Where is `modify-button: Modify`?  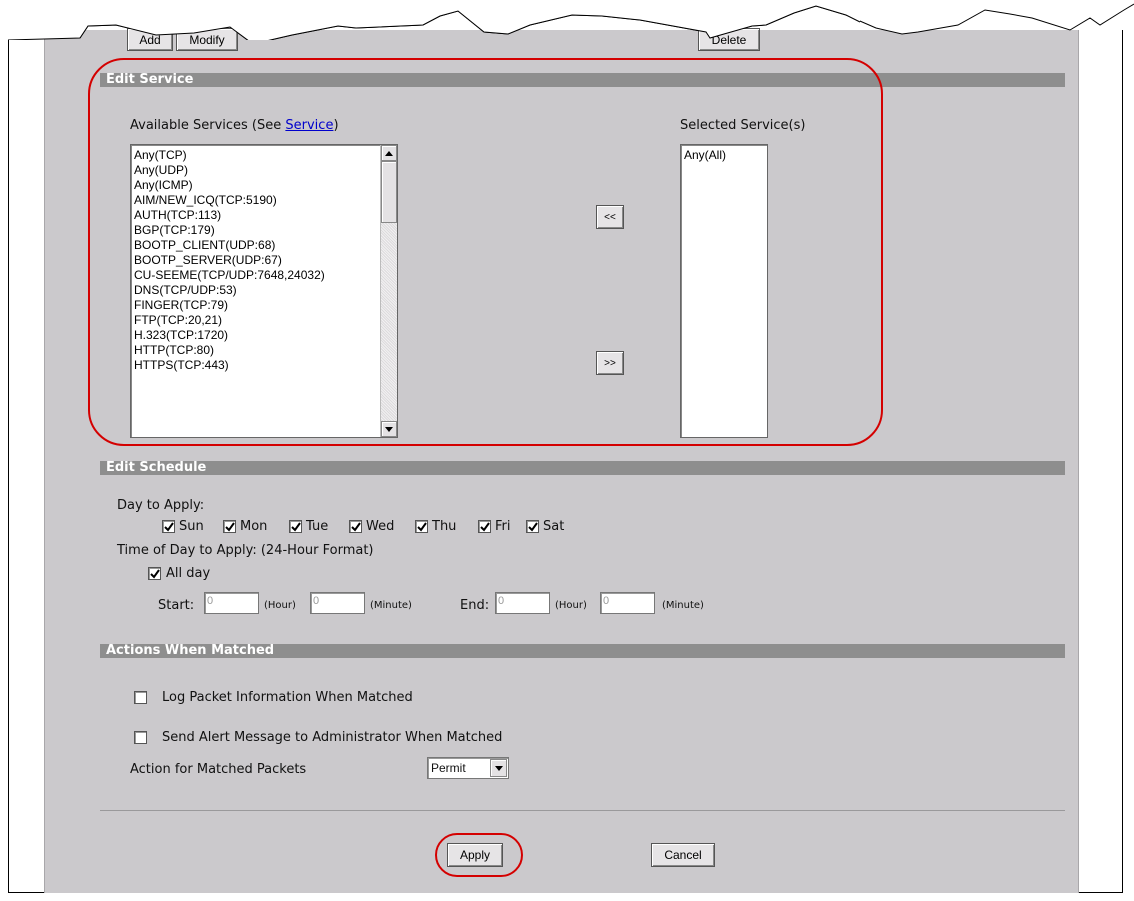 modify-button: Modify is located at coordinates (207, 39).